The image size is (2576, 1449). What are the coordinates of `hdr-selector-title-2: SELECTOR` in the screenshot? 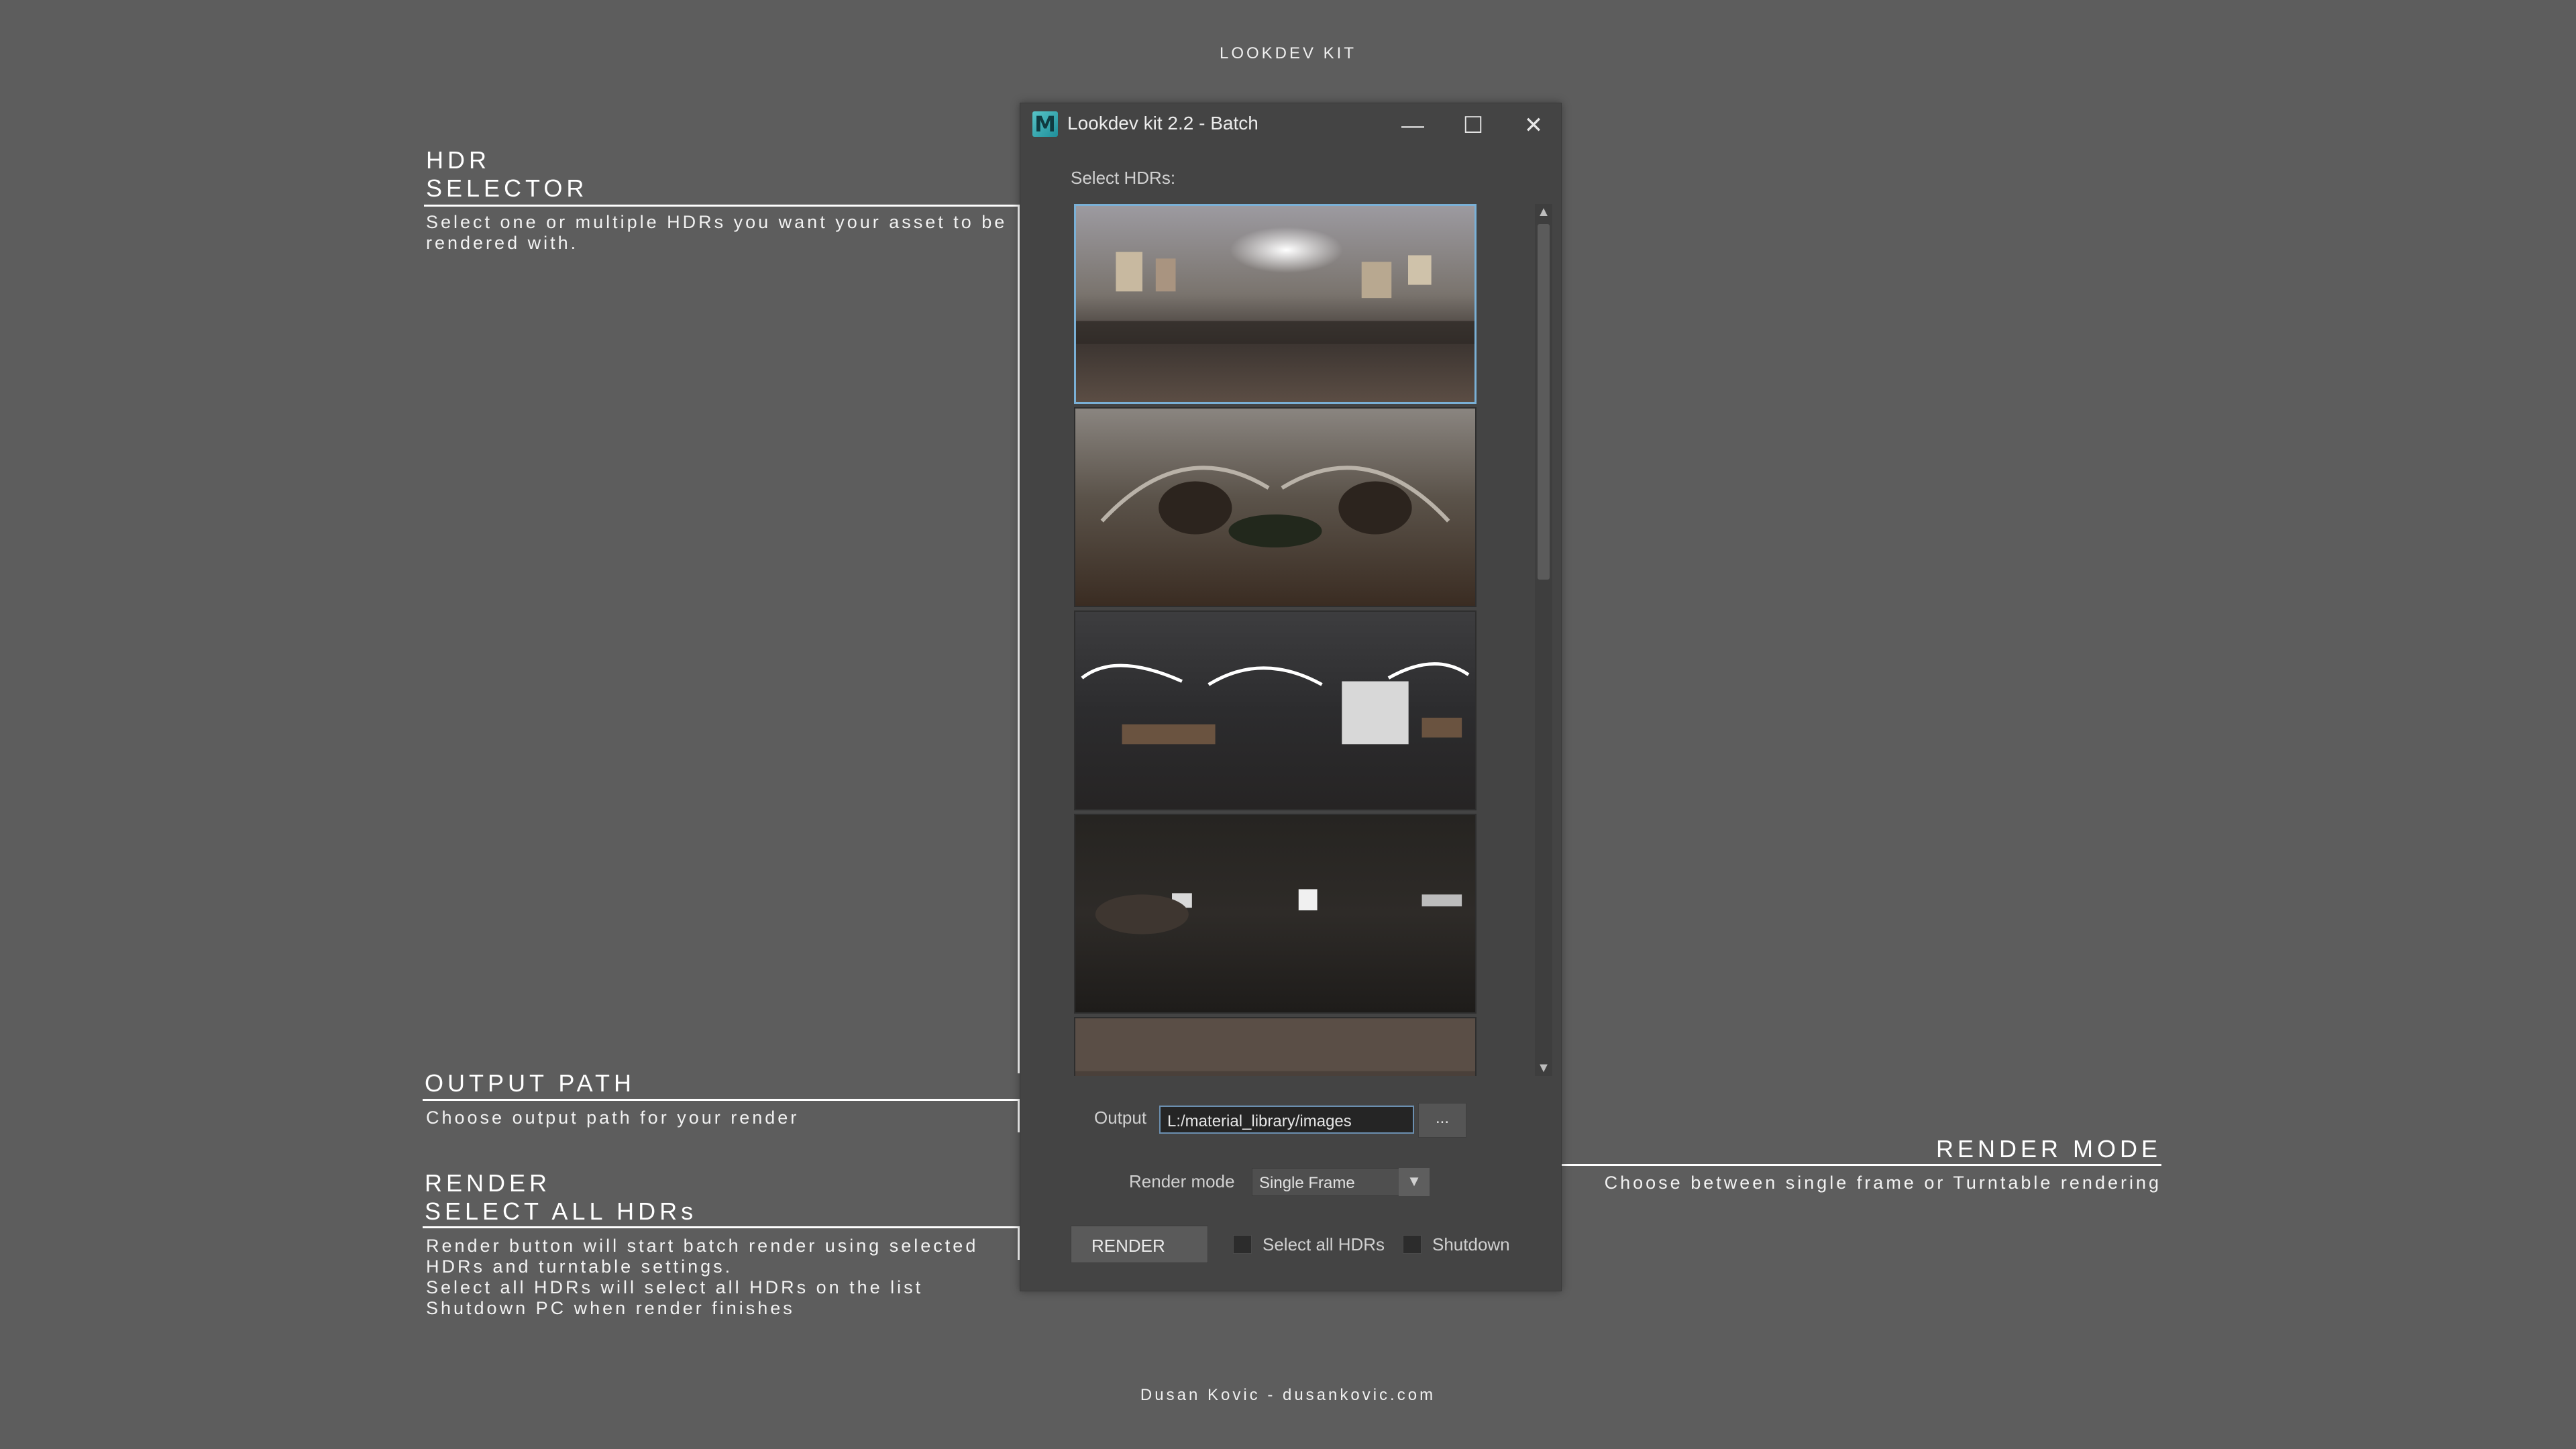 It's located at (507, 188).